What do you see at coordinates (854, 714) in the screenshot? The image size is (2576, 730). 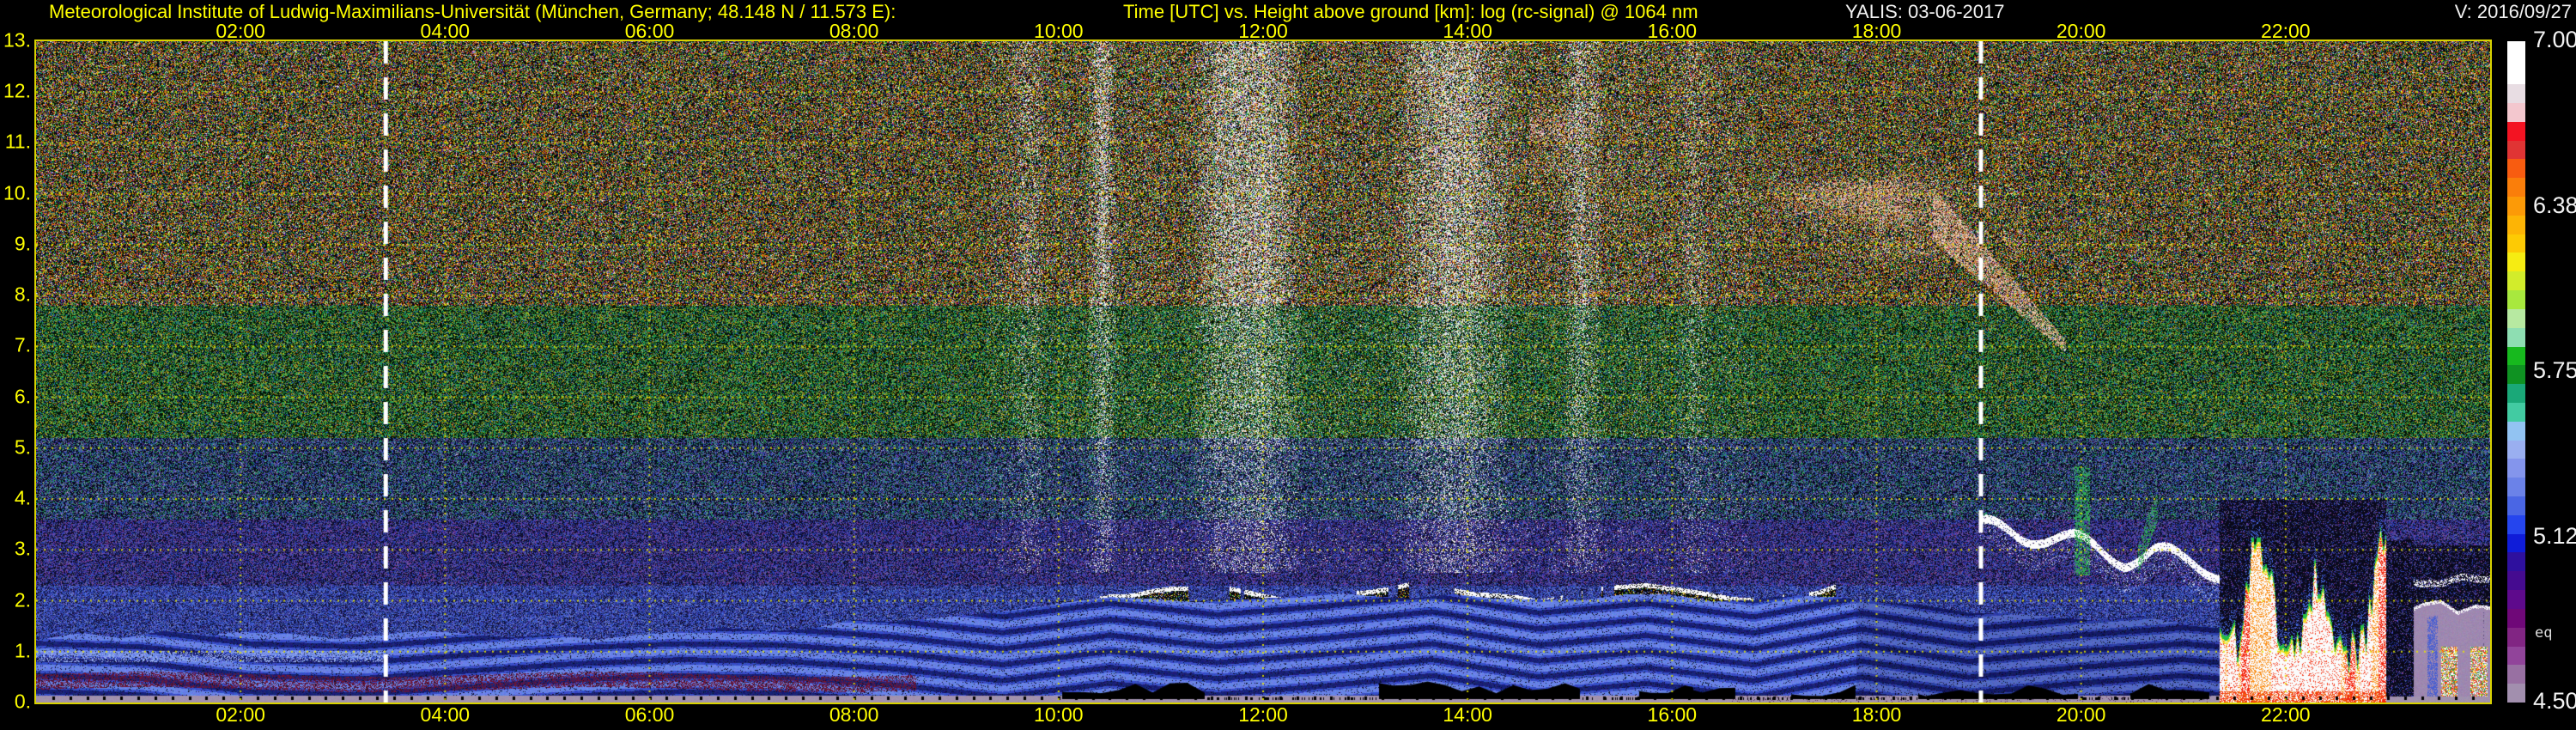 I see `x-axis-tick-bottom: 08:00` at bounding box center [854, 714].